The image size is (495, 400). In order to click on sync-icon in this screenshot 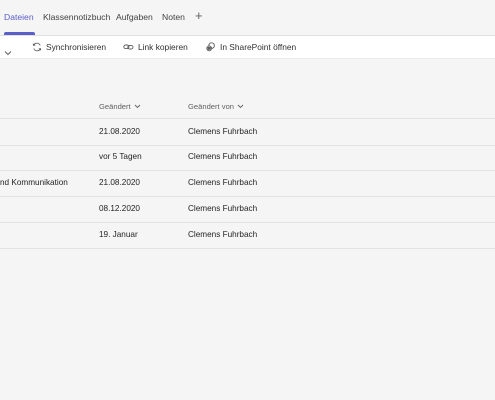, I will do `click(37, 47)`.